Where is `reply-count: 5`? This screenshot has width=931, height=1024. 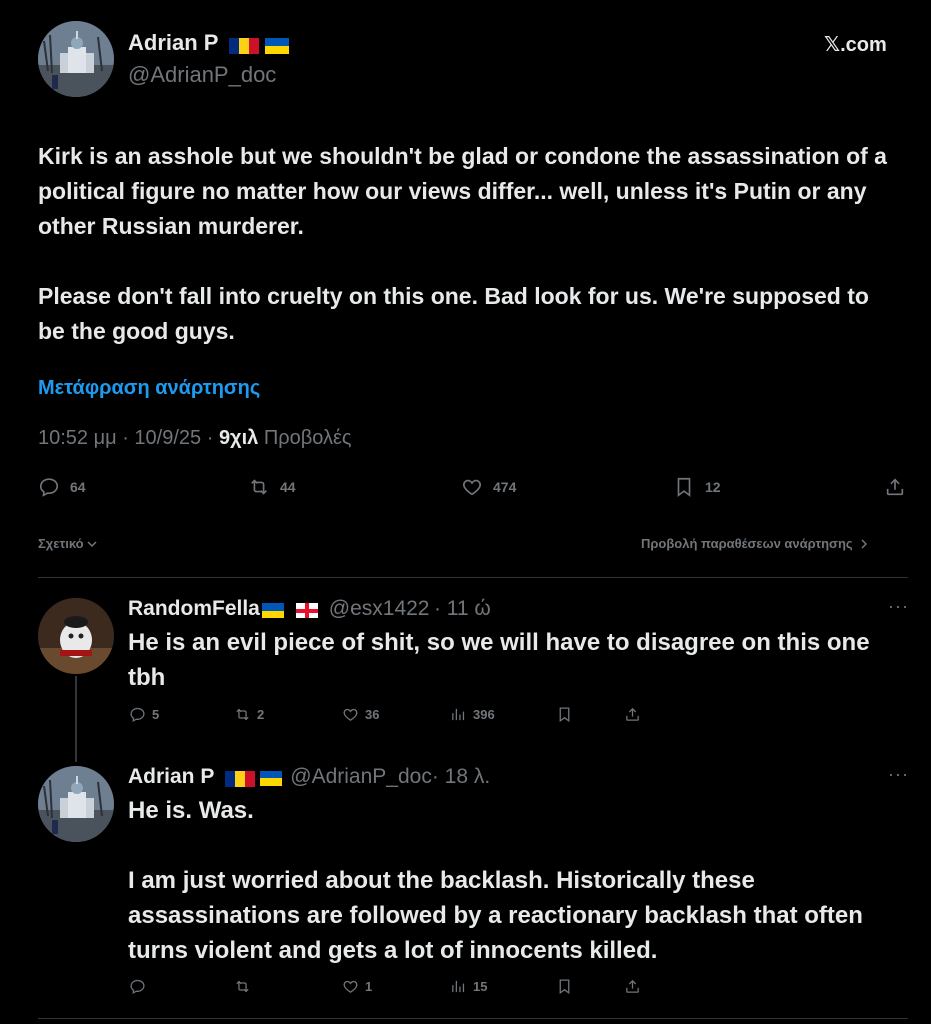
reply-count: 5 is located at coordinates (156, 714).